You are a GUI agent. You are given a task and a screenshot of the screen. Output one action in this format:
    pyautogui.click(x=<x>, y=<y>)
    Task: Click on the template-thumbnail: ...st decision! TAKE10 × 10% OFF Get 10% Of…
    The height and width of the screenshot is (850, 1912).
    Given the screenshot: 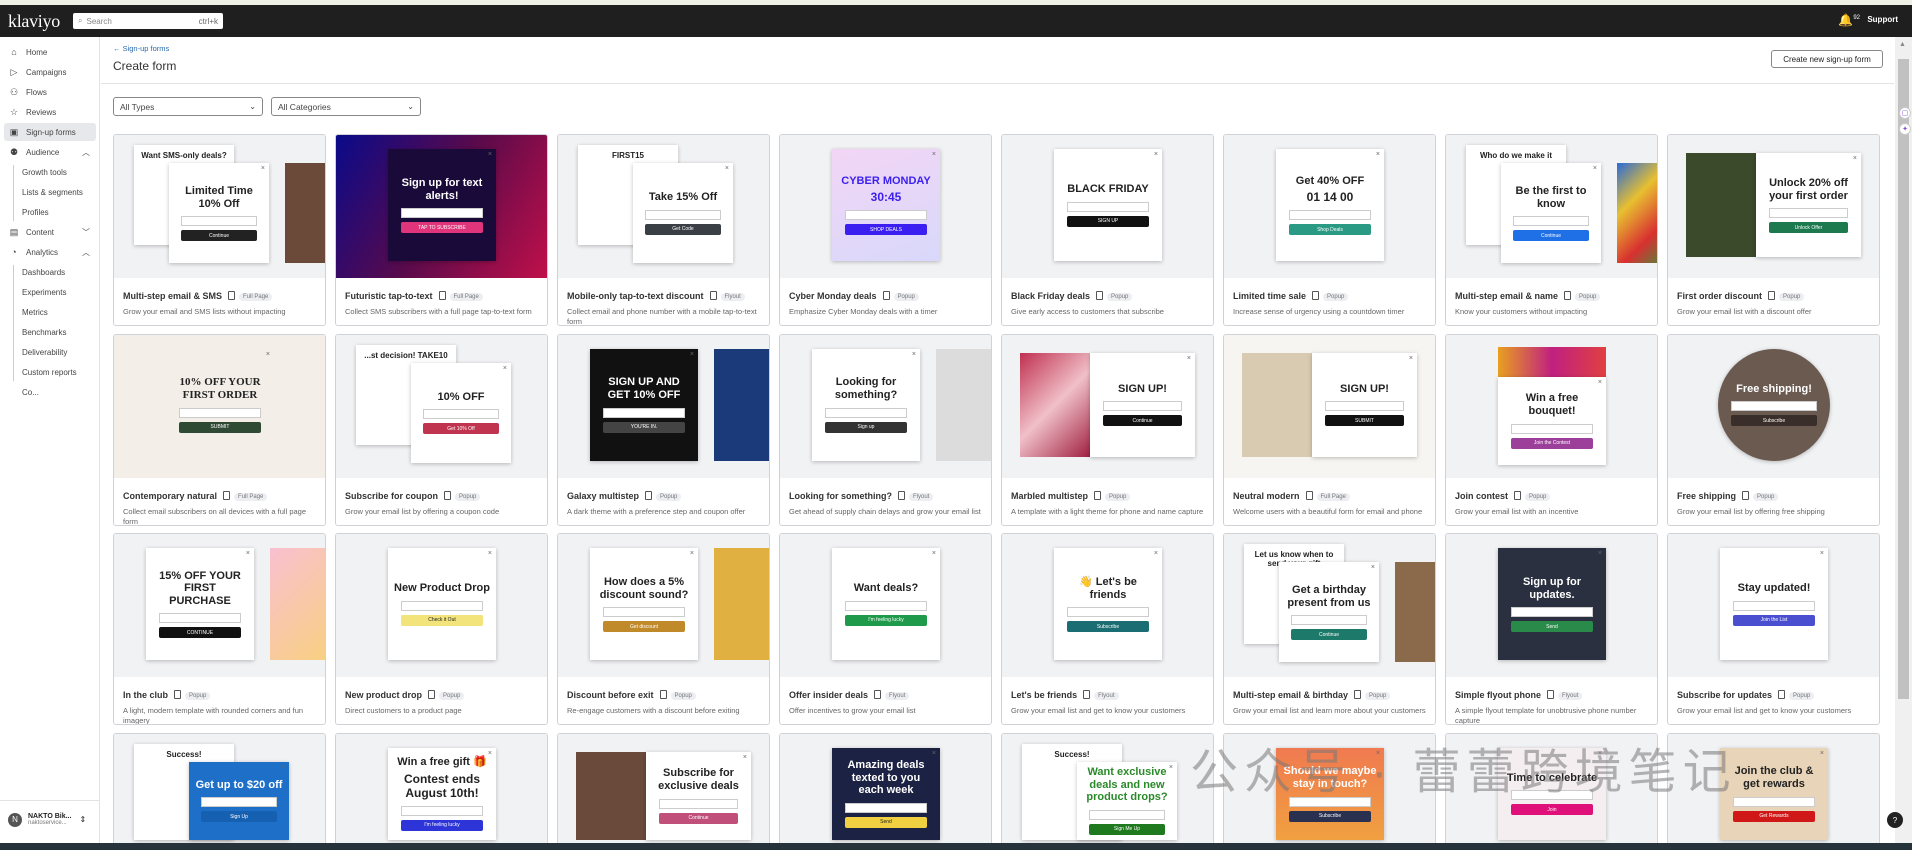 What is the action you would take?
    pyautogui.click(x=441, y=406)
    